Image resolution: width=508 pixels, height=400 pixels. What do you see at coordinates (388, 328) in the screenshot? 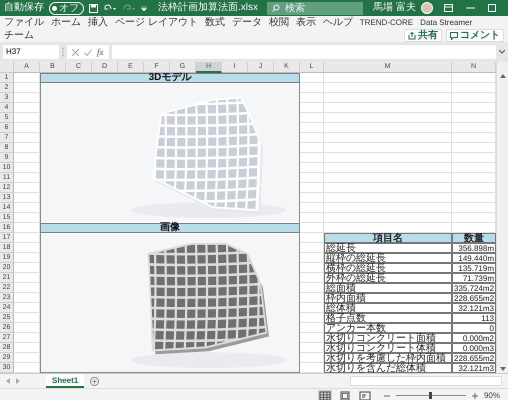
I see `table-cell: アンカー本数` at bounding box center [388, 328].